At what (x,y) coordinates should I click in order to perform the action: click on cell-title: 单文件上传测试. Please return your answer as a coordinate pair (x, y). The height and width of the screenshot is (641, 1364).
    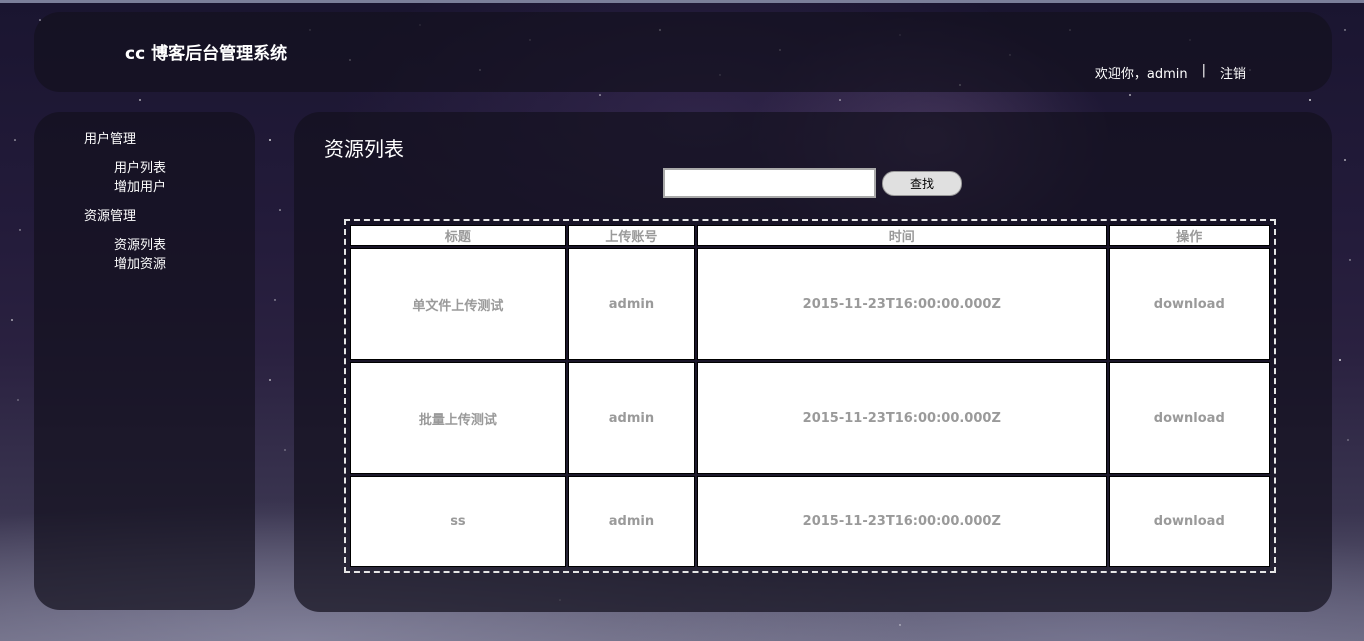
    Looking at the image, I should click on (458, 304).